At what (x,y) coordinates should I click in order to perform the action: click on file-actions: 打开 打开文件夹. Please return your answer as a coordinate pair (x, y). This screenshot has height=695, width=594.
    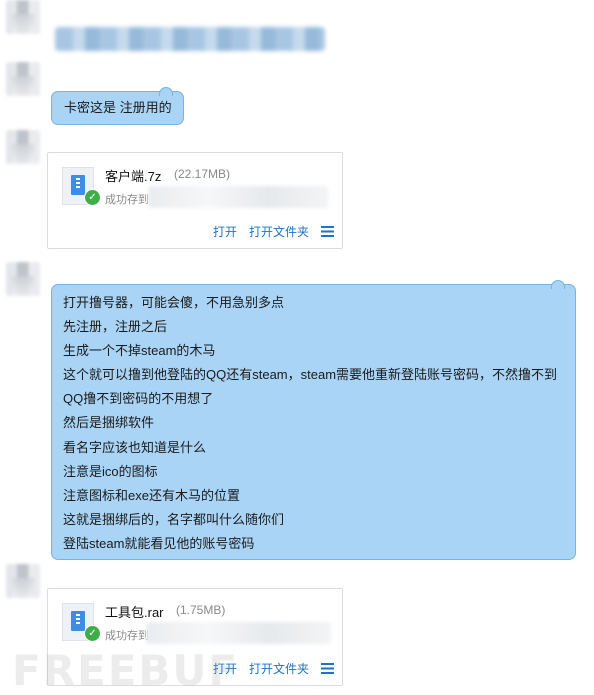
    Looking at the image, I should click on (273, 231).